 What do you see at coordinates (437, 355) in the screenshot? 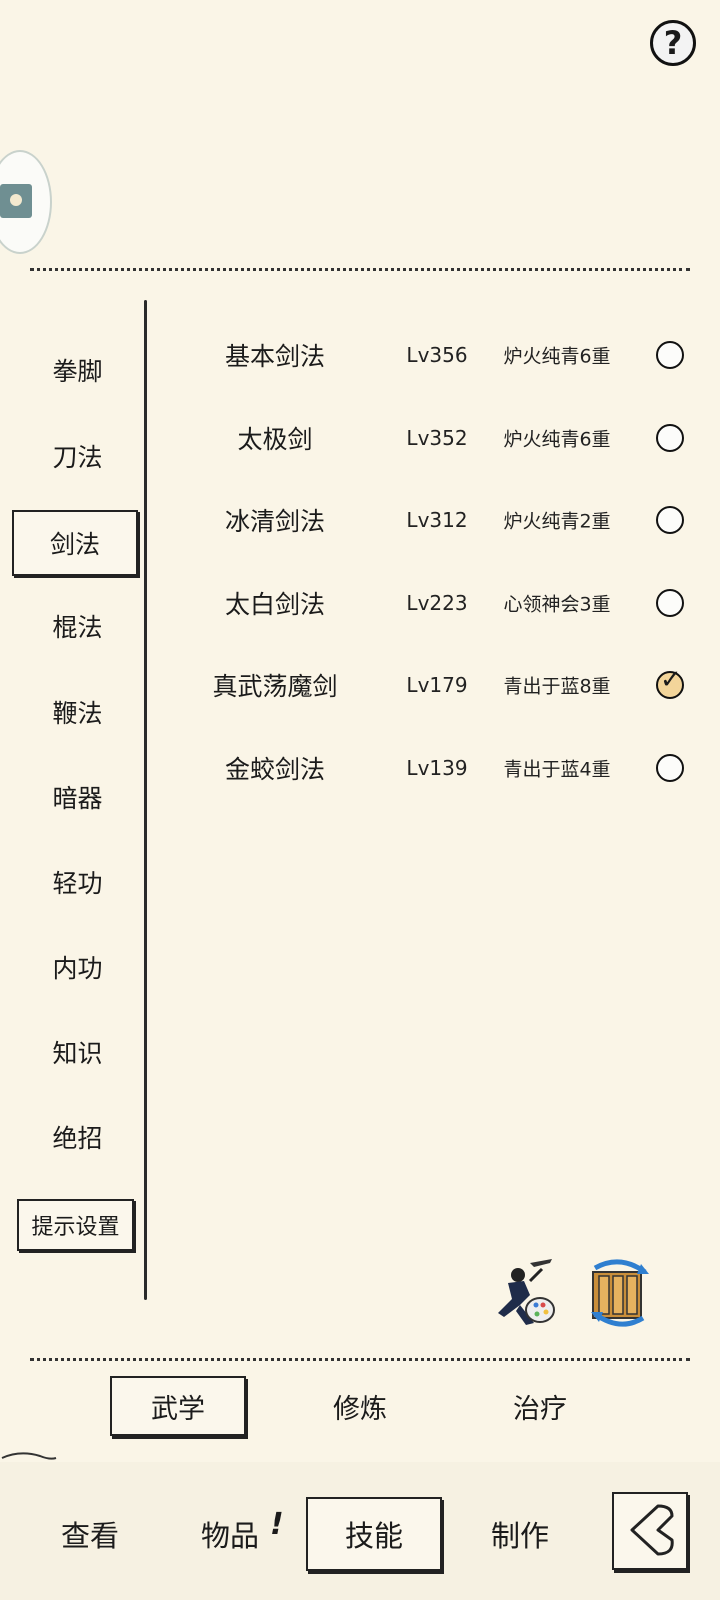
I see `skill-level: Lv356` at bounding box center [437, 355].